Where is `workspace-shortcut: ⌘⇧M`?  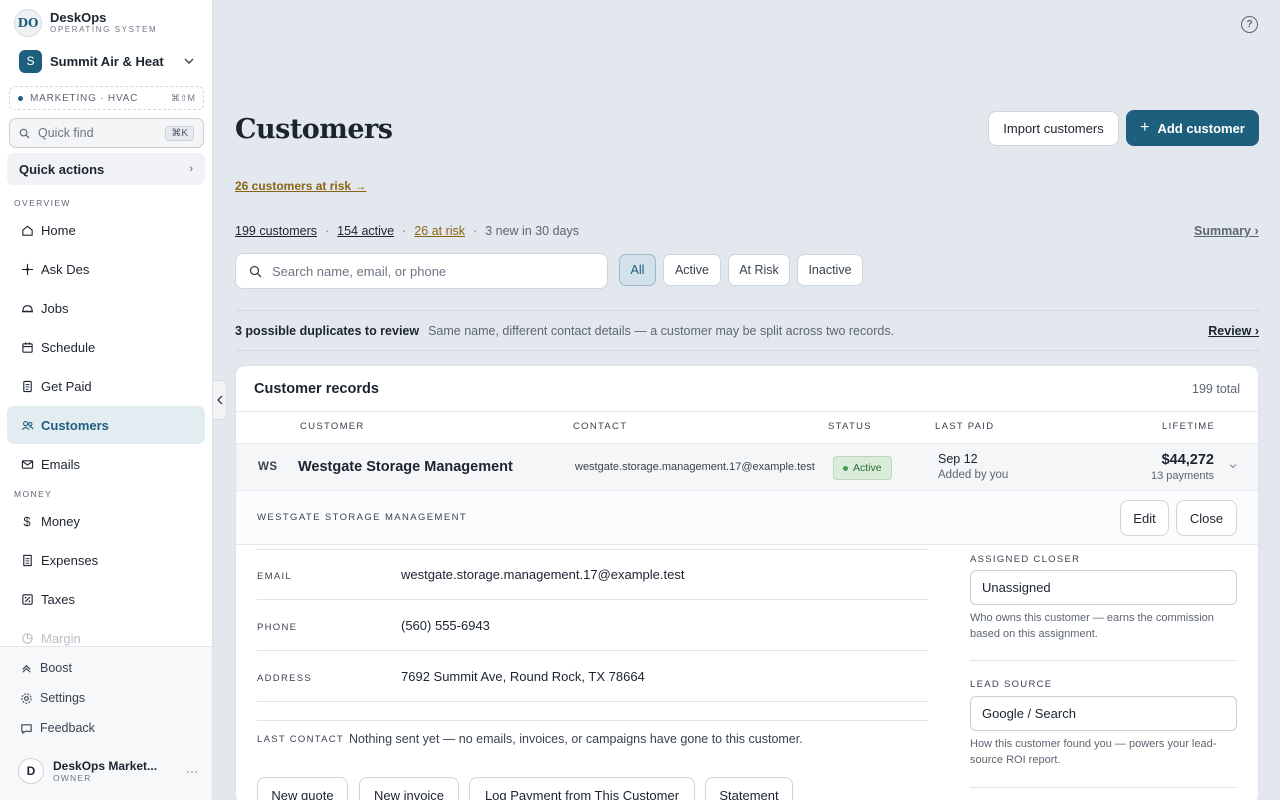 workspace-shortcut: ⌘⇧M is located at coordinates (182, 97).